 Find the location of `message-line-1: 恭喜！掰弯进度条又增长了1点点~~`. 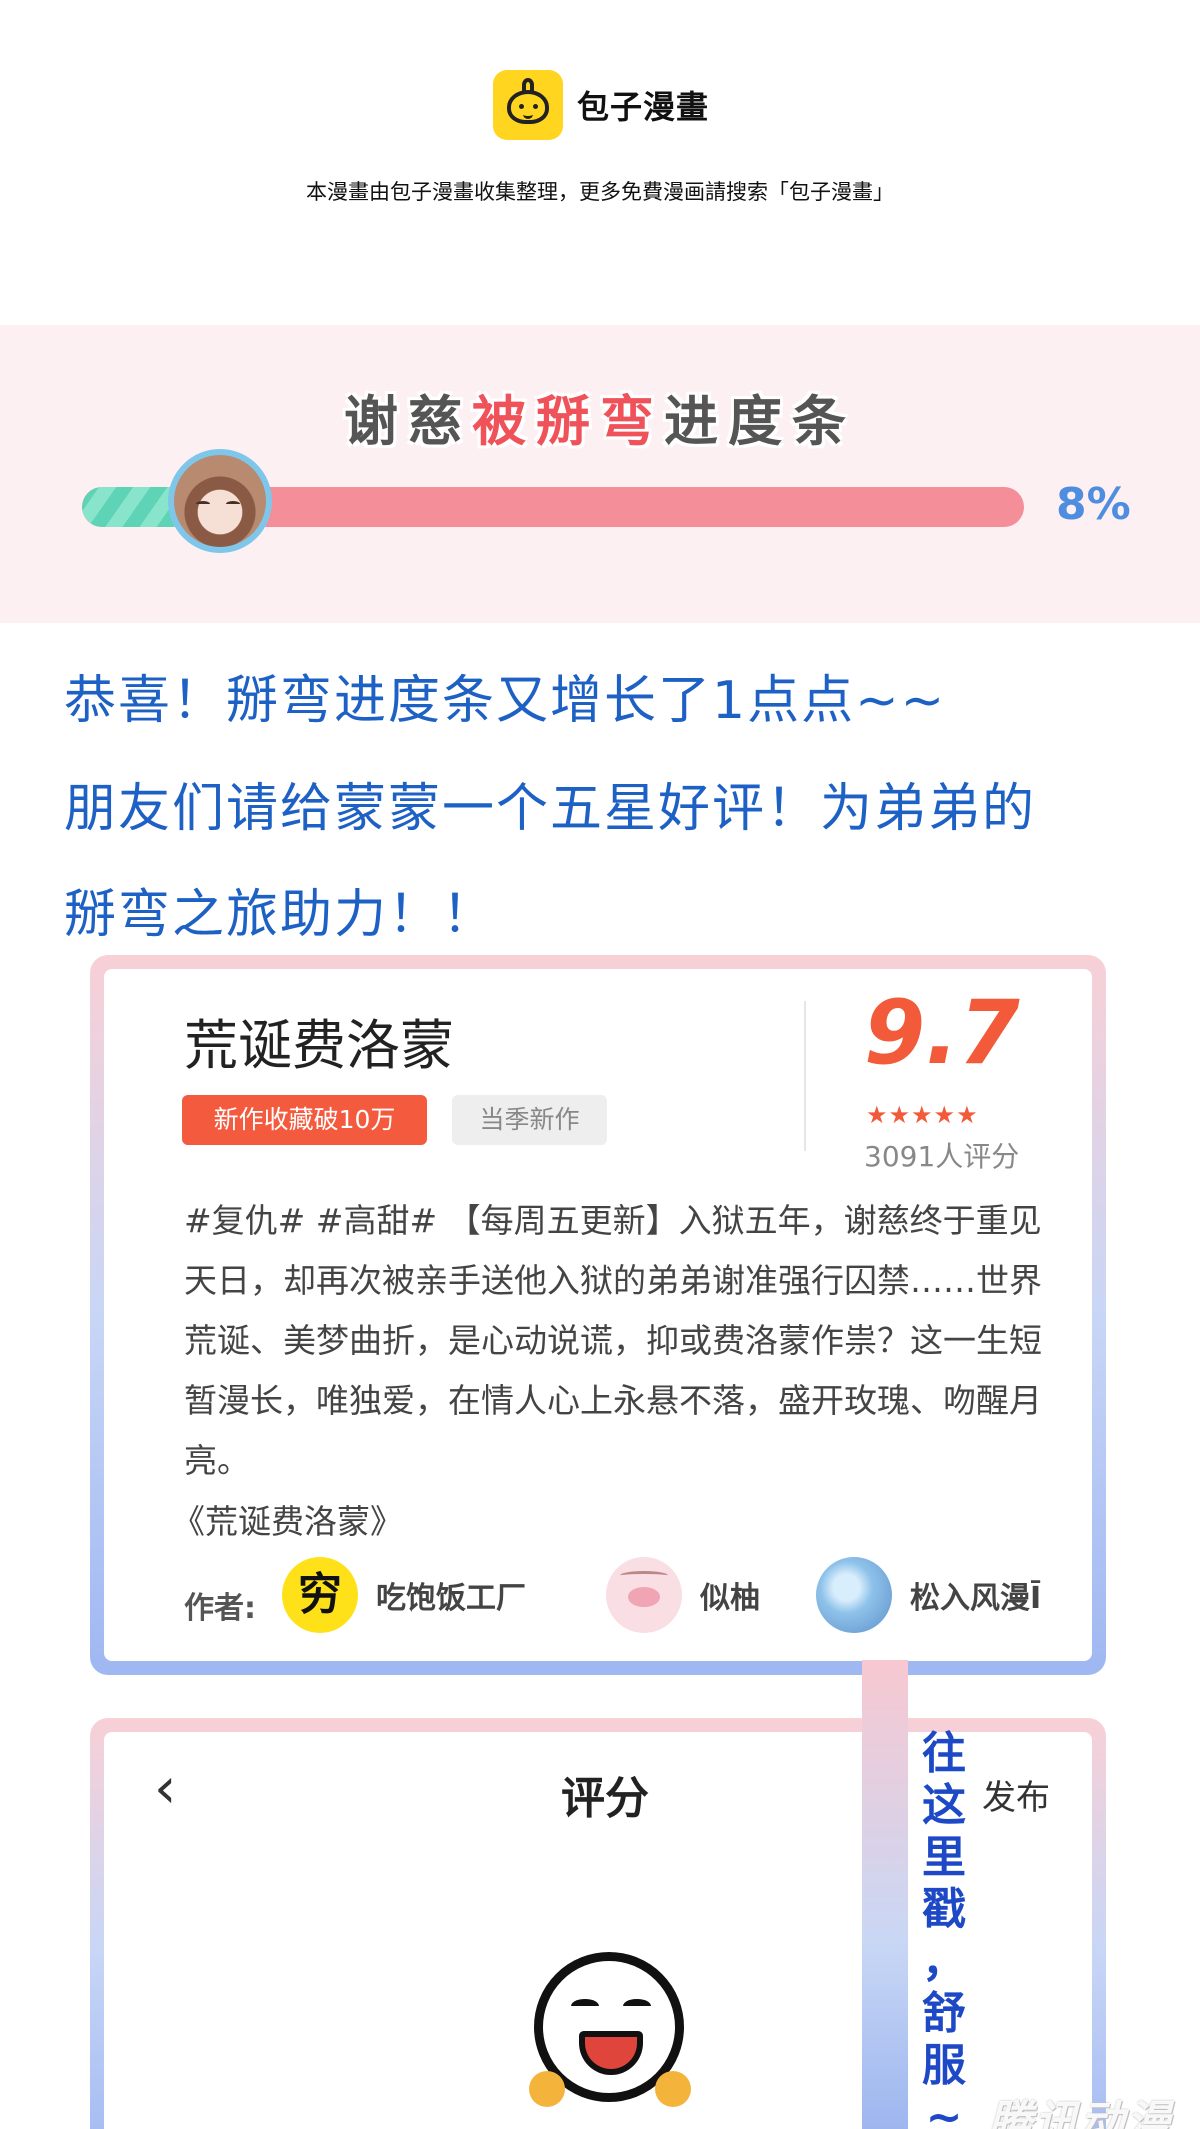

message-line-1: 恭喜！掰弯进度条又增长了1点点~~ is located at coordinates (505, 701).